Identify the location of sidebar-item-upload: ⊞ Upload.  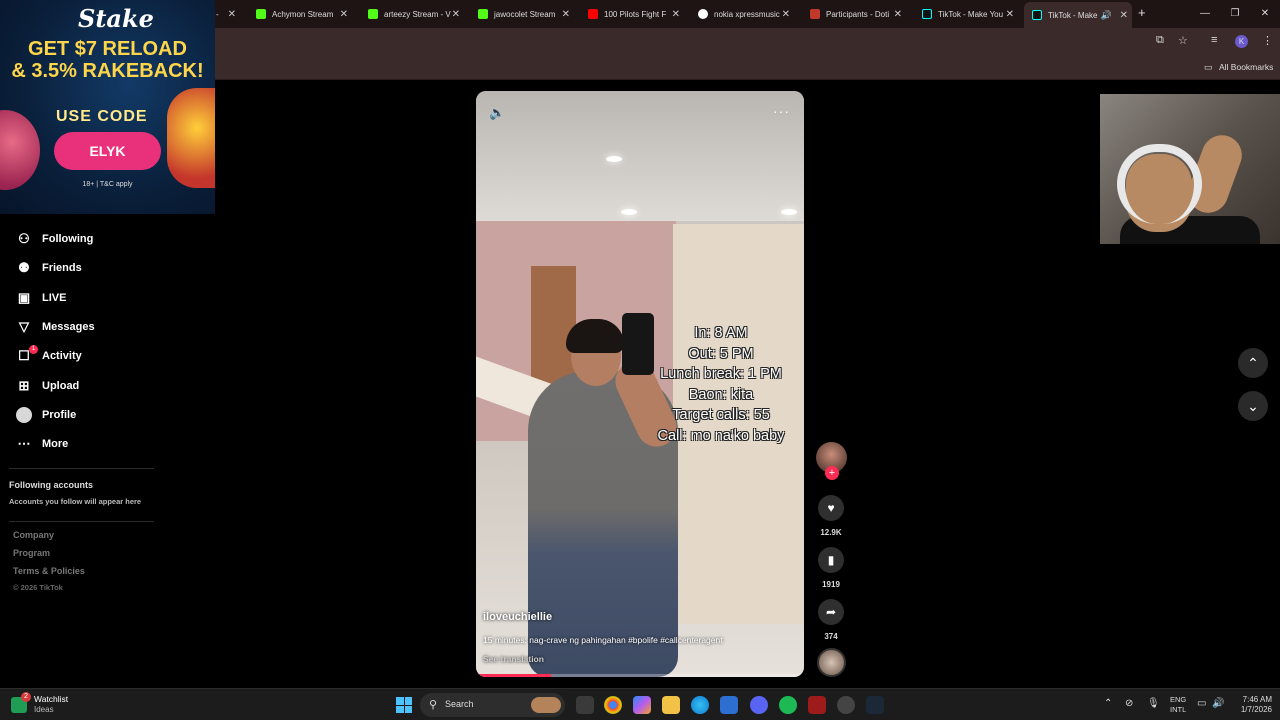
(48, 386).